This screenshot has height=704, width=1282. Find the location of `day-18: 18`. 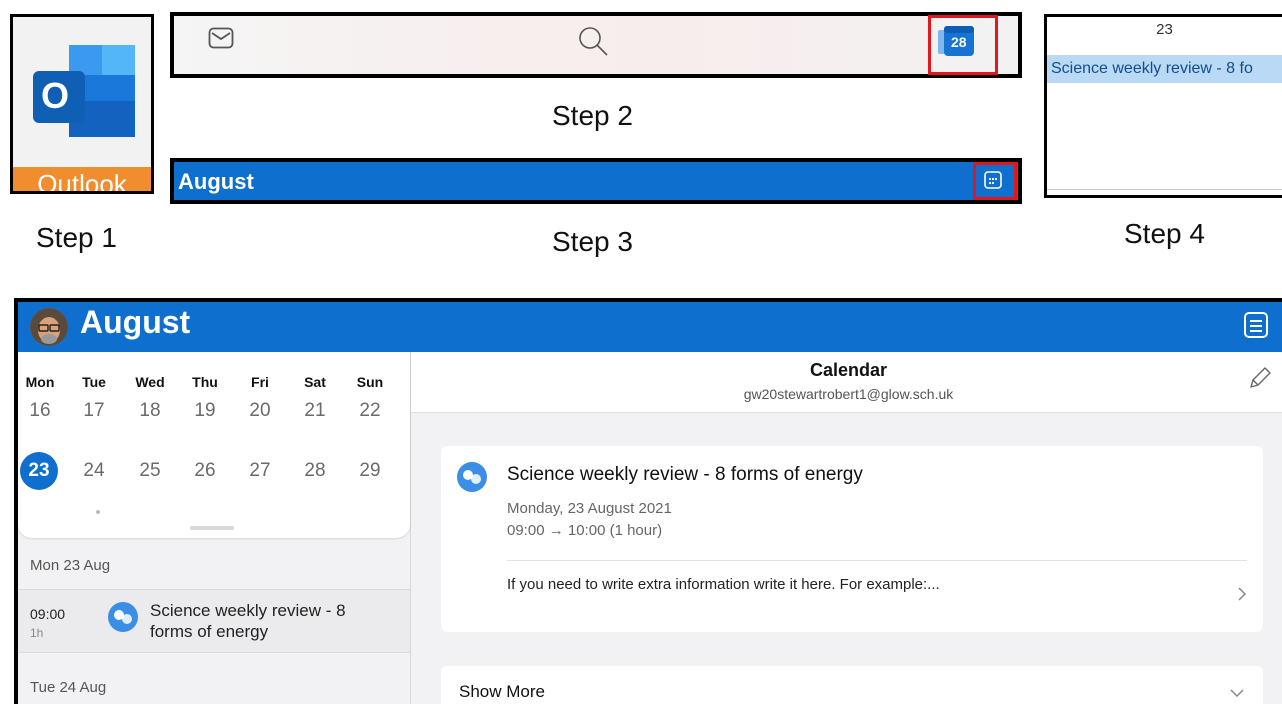

day-18: 18 is located at coordinates (150, 411).